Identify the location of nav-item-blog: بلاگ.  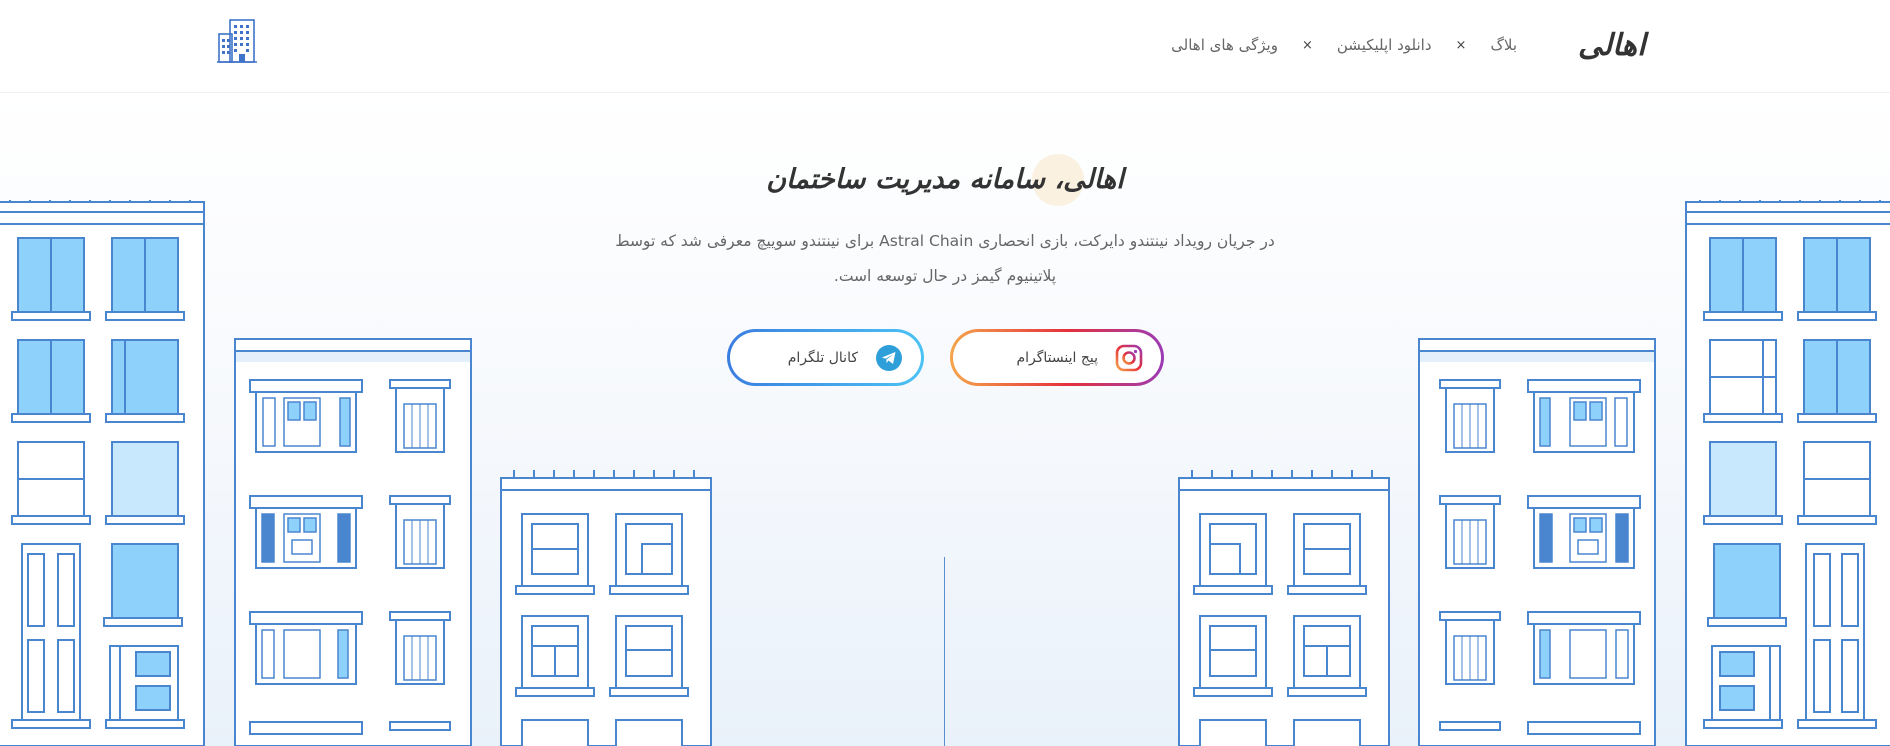
(1503, 45).